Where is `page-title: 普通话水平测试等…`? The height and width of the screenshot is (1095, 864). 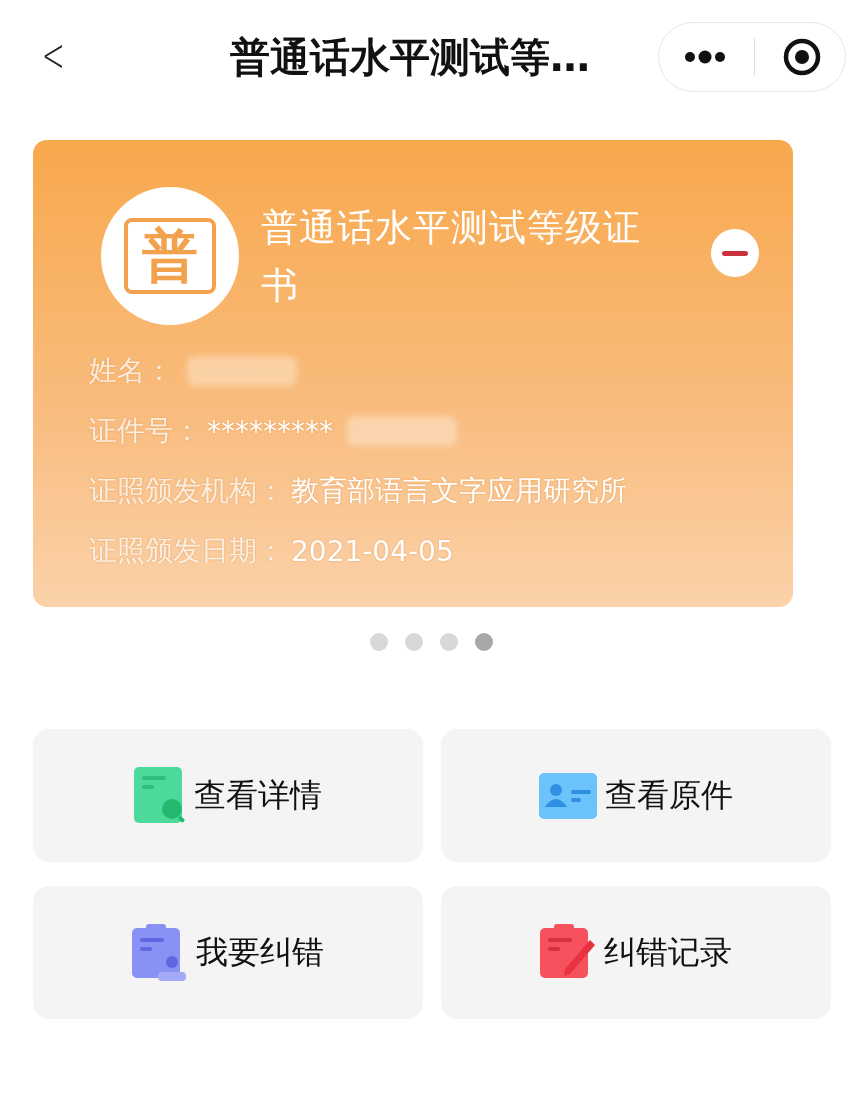 page-title: 普通话水平测试等… is located at coordinates (410, 57).